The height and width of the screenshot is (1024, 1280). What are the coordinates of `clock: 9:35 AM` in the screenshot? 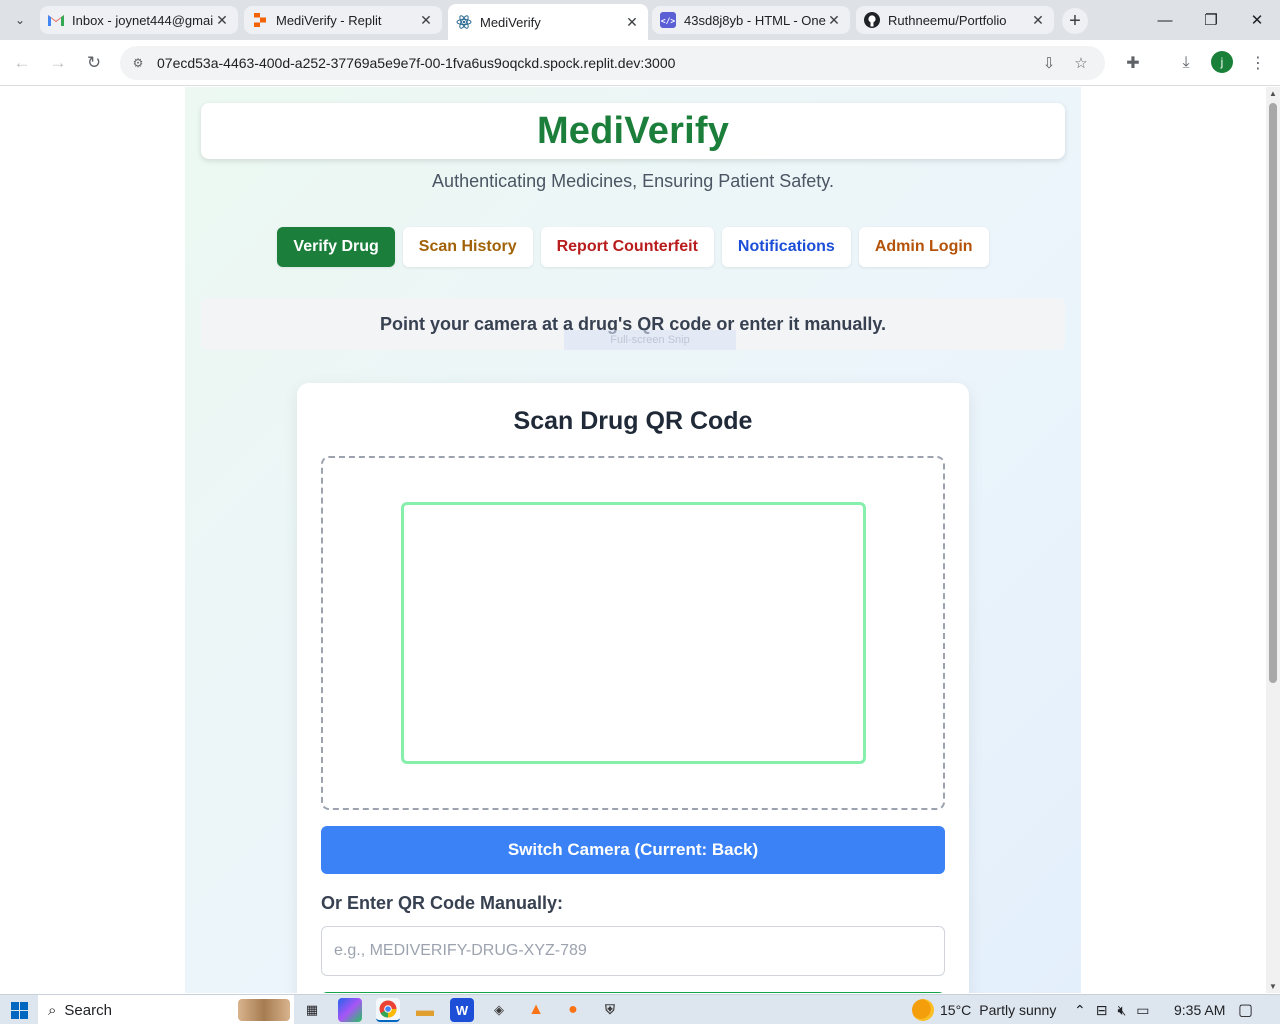 It's located at (1199, 1009).